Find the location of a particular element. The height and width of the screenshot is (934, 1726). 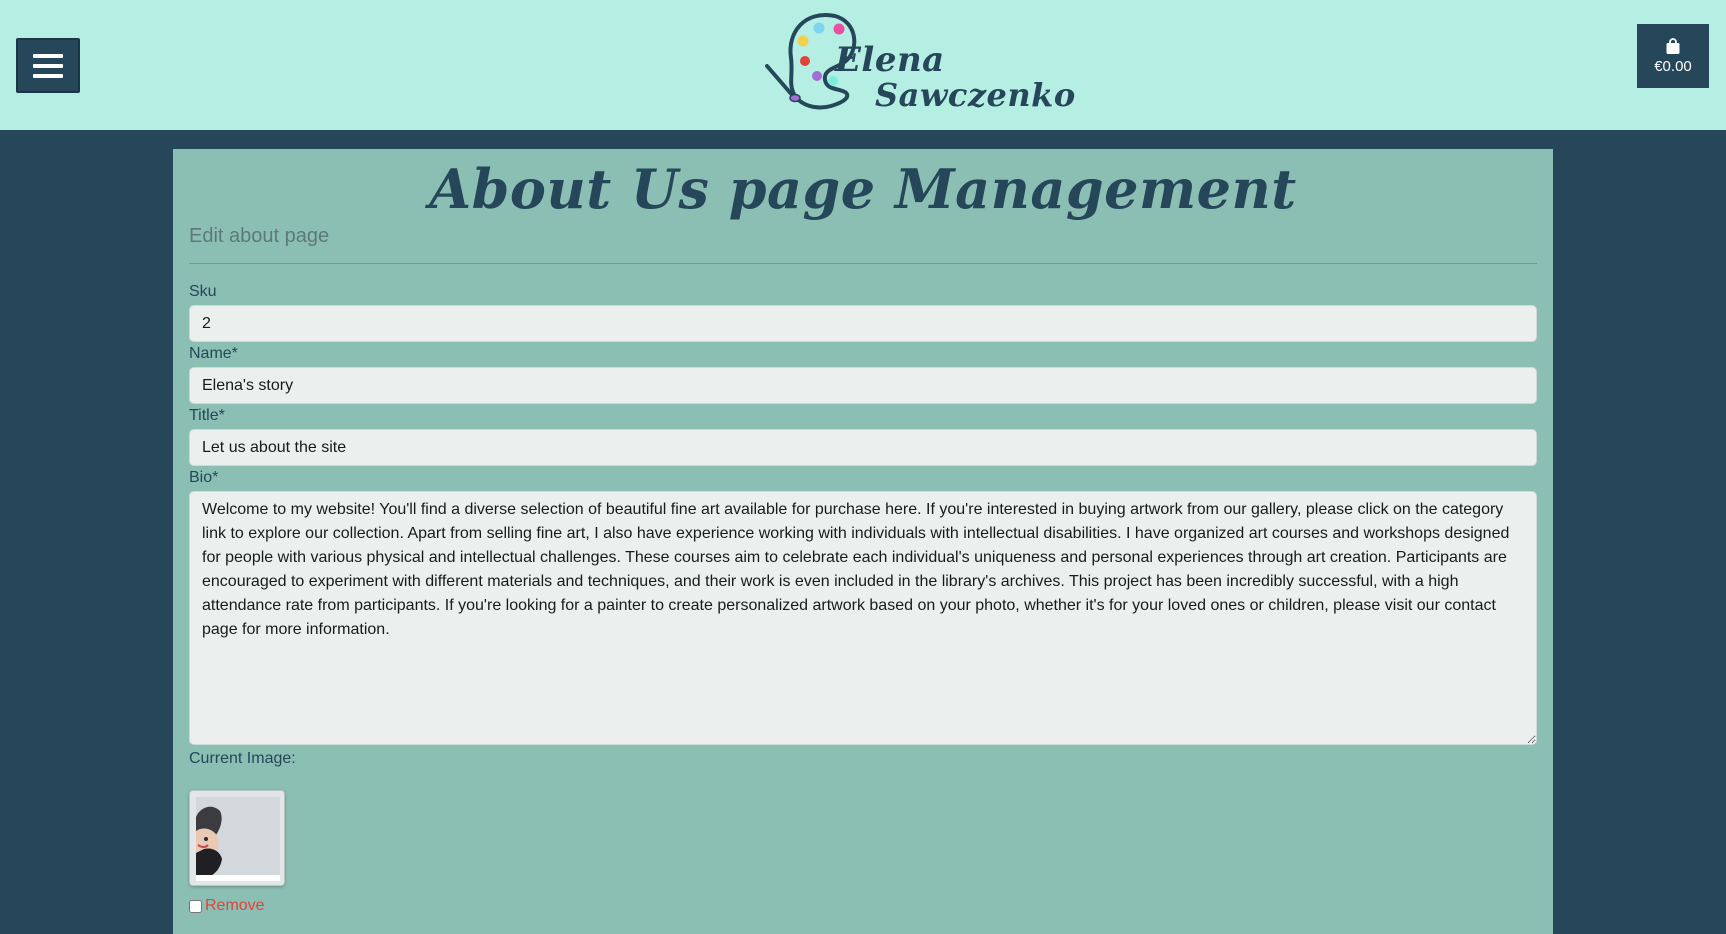

page-title: About Us page Management is located at coordinates (863, 189).